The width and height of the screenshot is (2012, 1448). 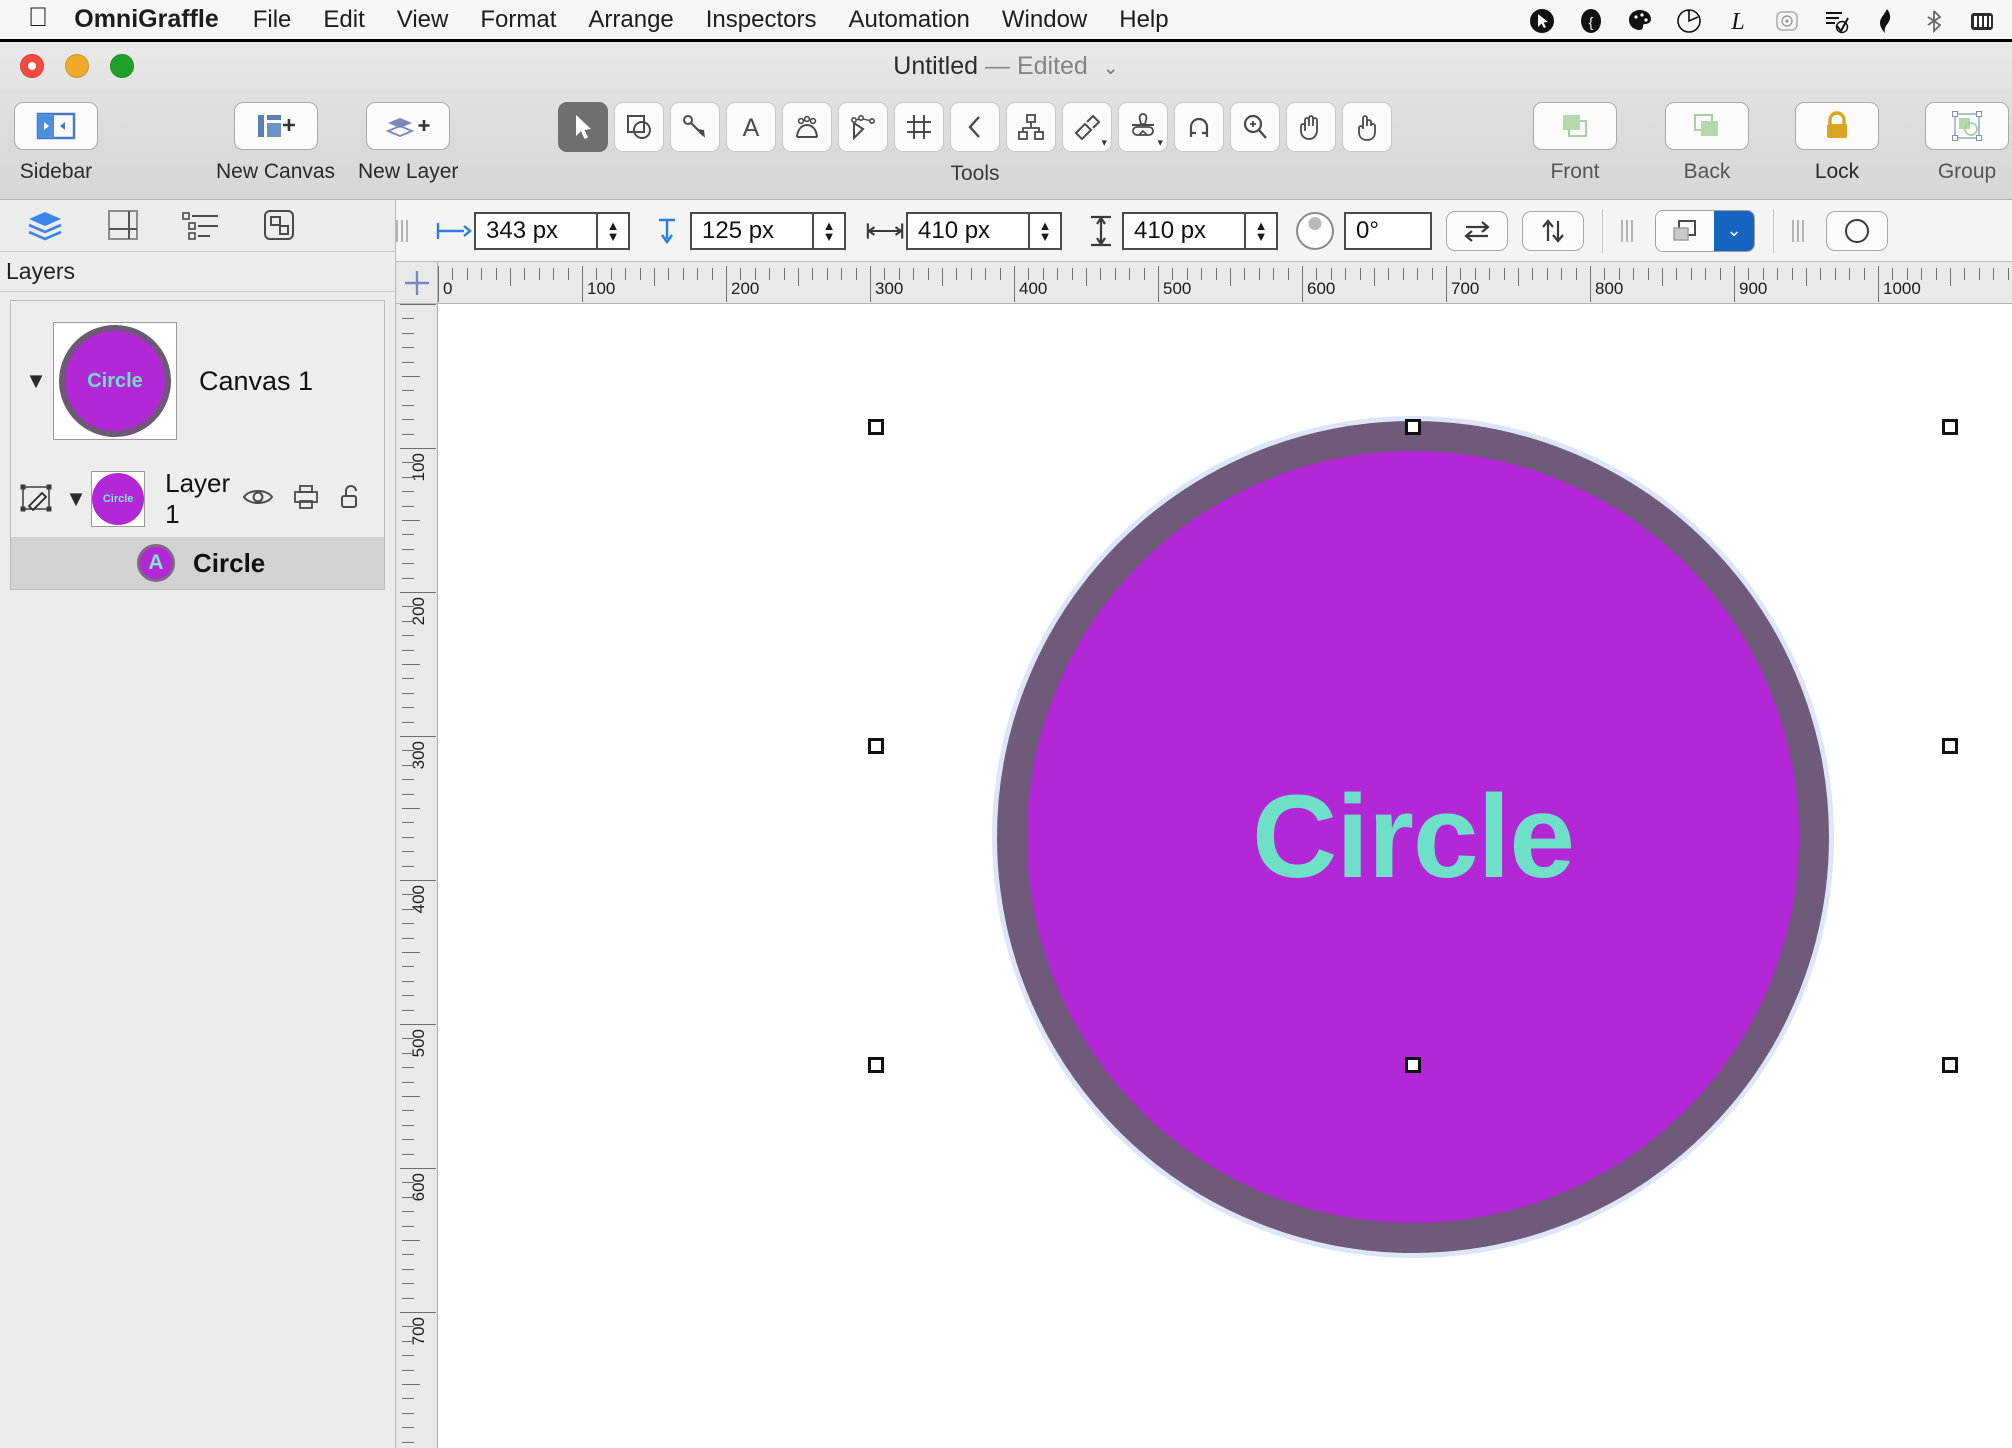 I want to click on height-stepbox: ▲▼, so click(x=1200, y=230).